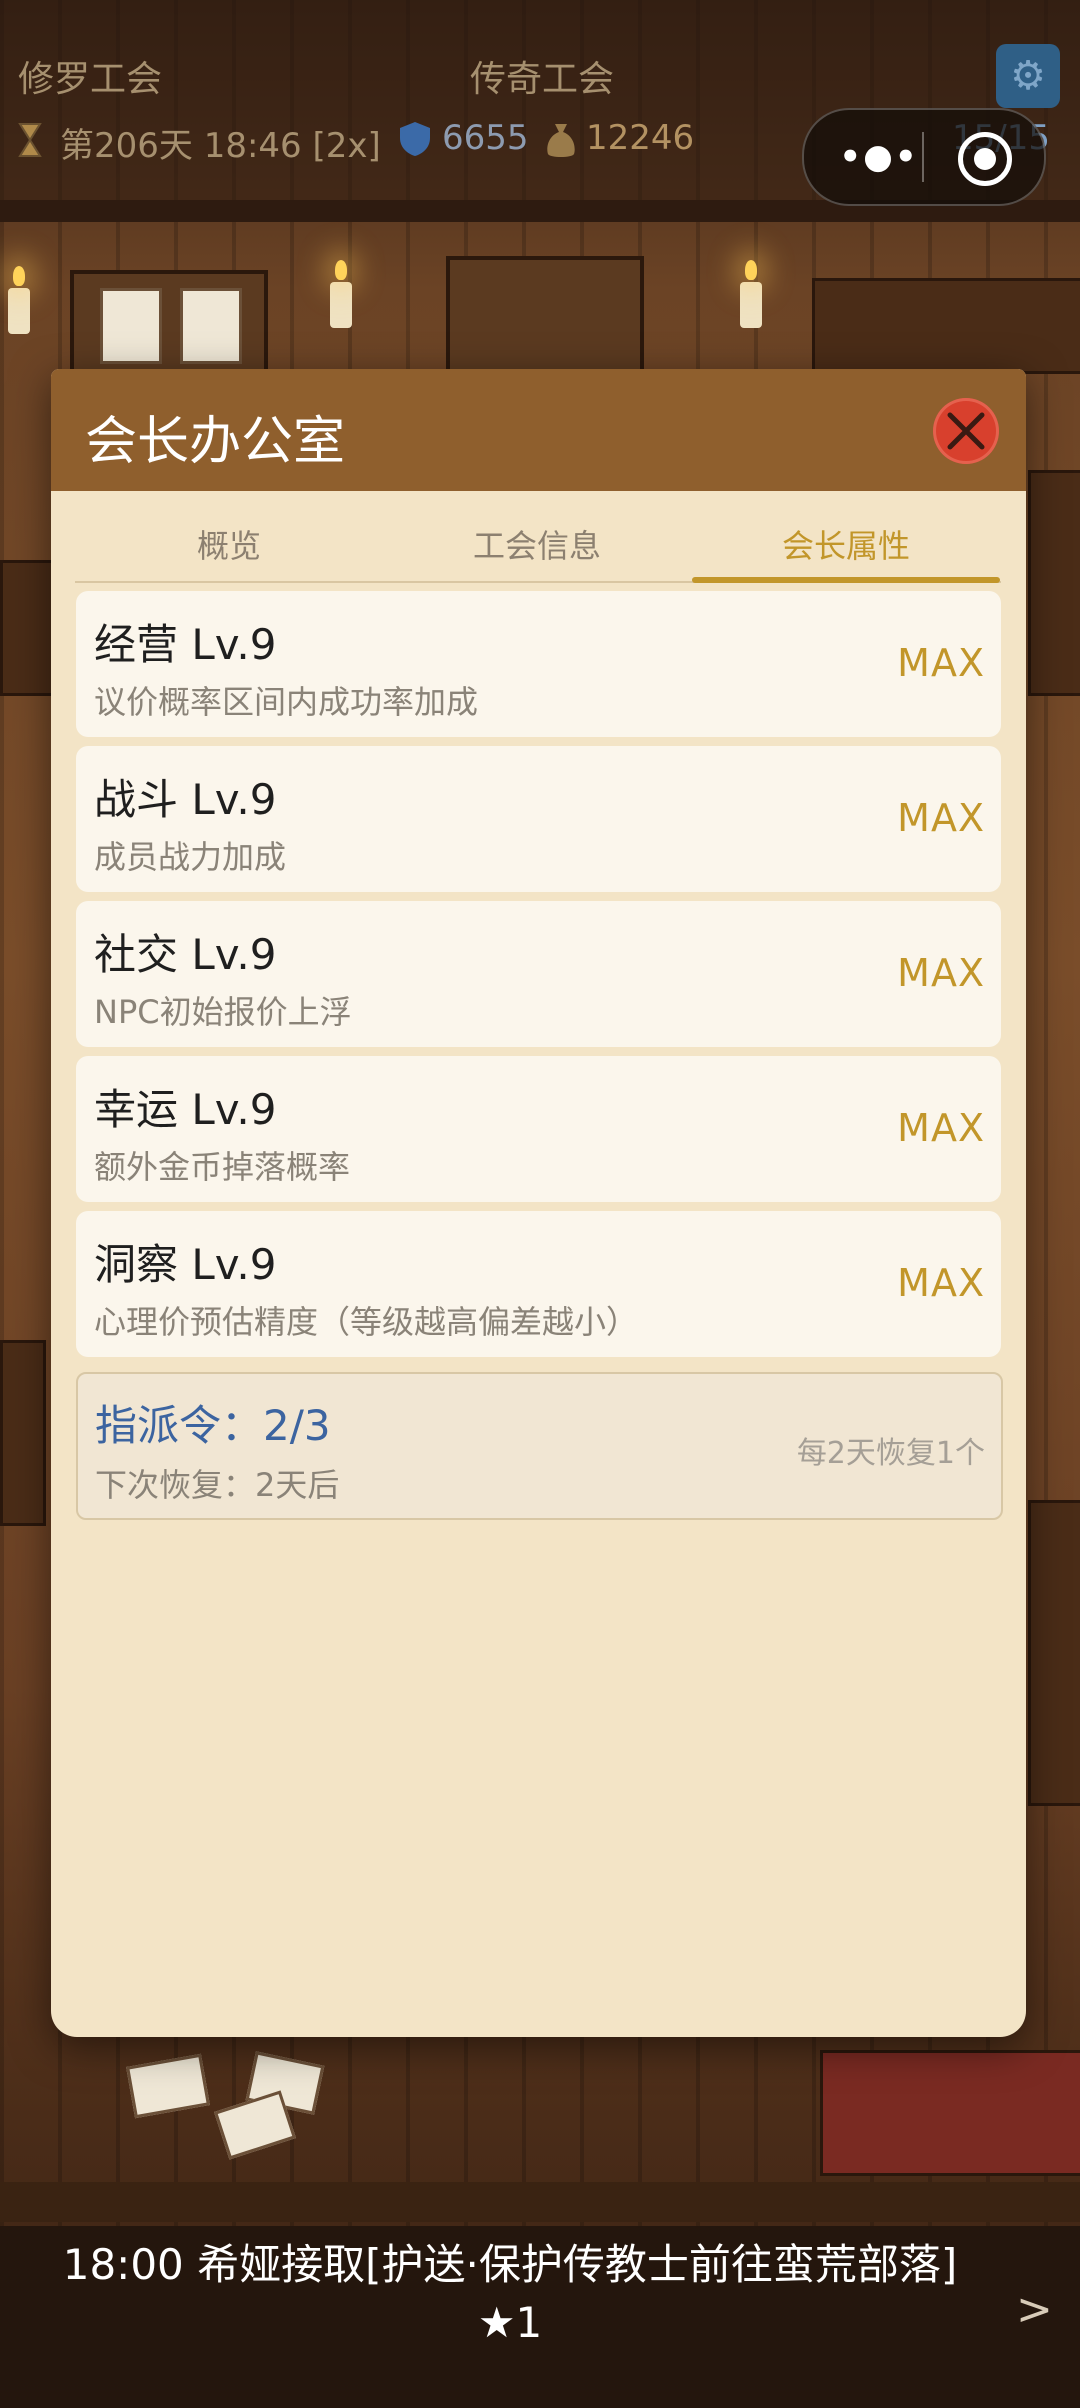 This screenshot has height=2408, width=1080. What do you see at coordinates (23, 1433) in the screenshot?
I see `left-post` at bounding box center [23, 1433].